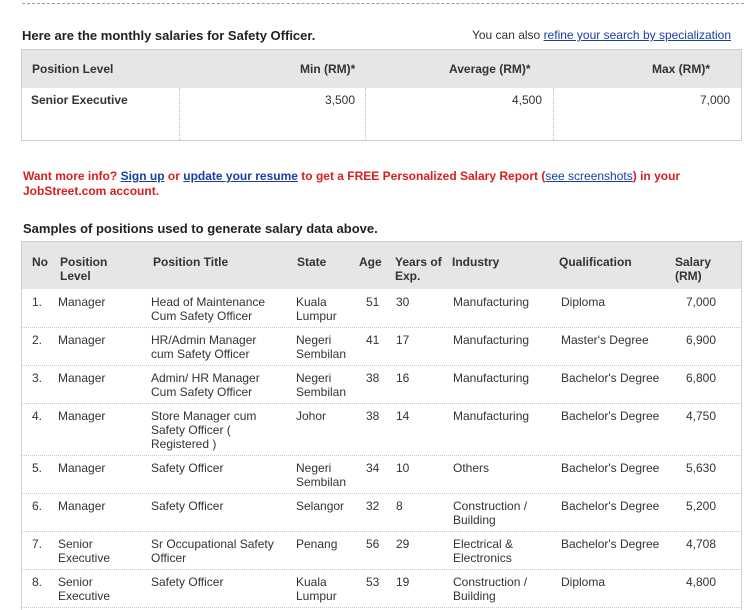 This screenshot has height=610, width=749. What do you see at coordinates (700, 378) in the screenshot?
I see `cell-salary: 6,800` at bounding box center [700, 378].